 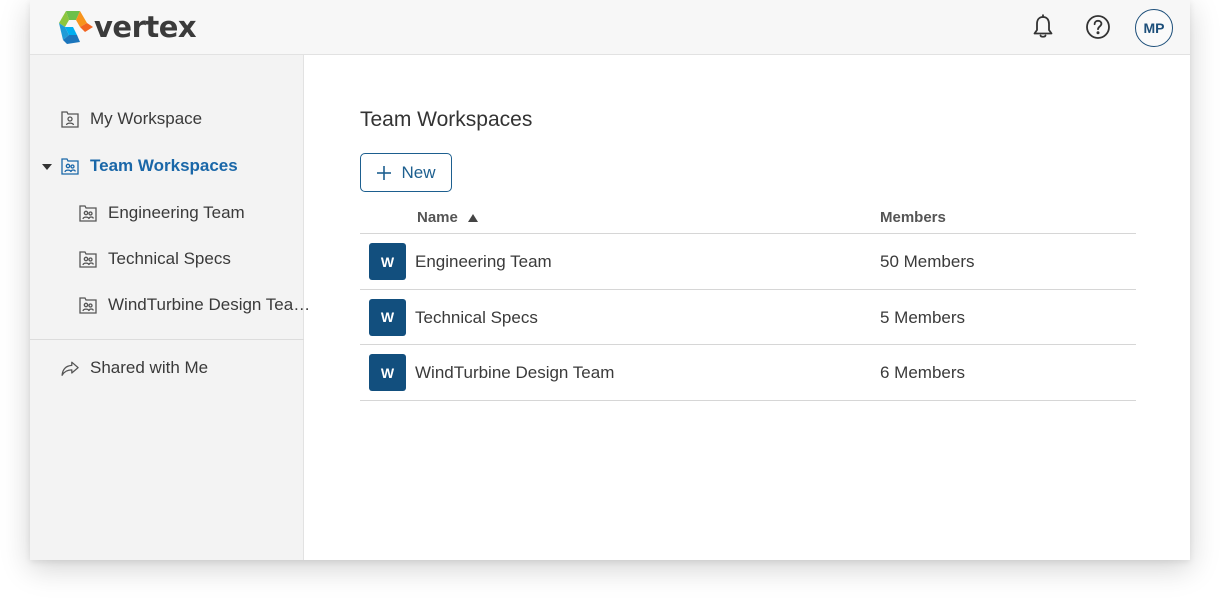 What do you see at coordinates (483, 261) in the screenshot?
I see `workspace-name: Engineering Team` at bounding box center [483, 261].